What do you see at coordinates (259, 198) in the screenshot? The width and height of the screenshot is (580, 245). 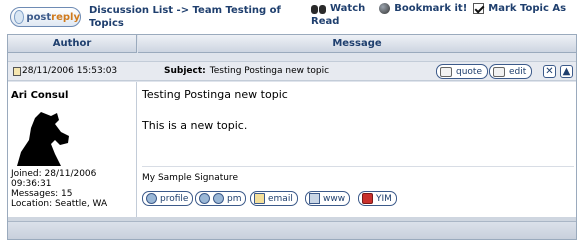 I see `email-icon` at bounding box center [259, 198].